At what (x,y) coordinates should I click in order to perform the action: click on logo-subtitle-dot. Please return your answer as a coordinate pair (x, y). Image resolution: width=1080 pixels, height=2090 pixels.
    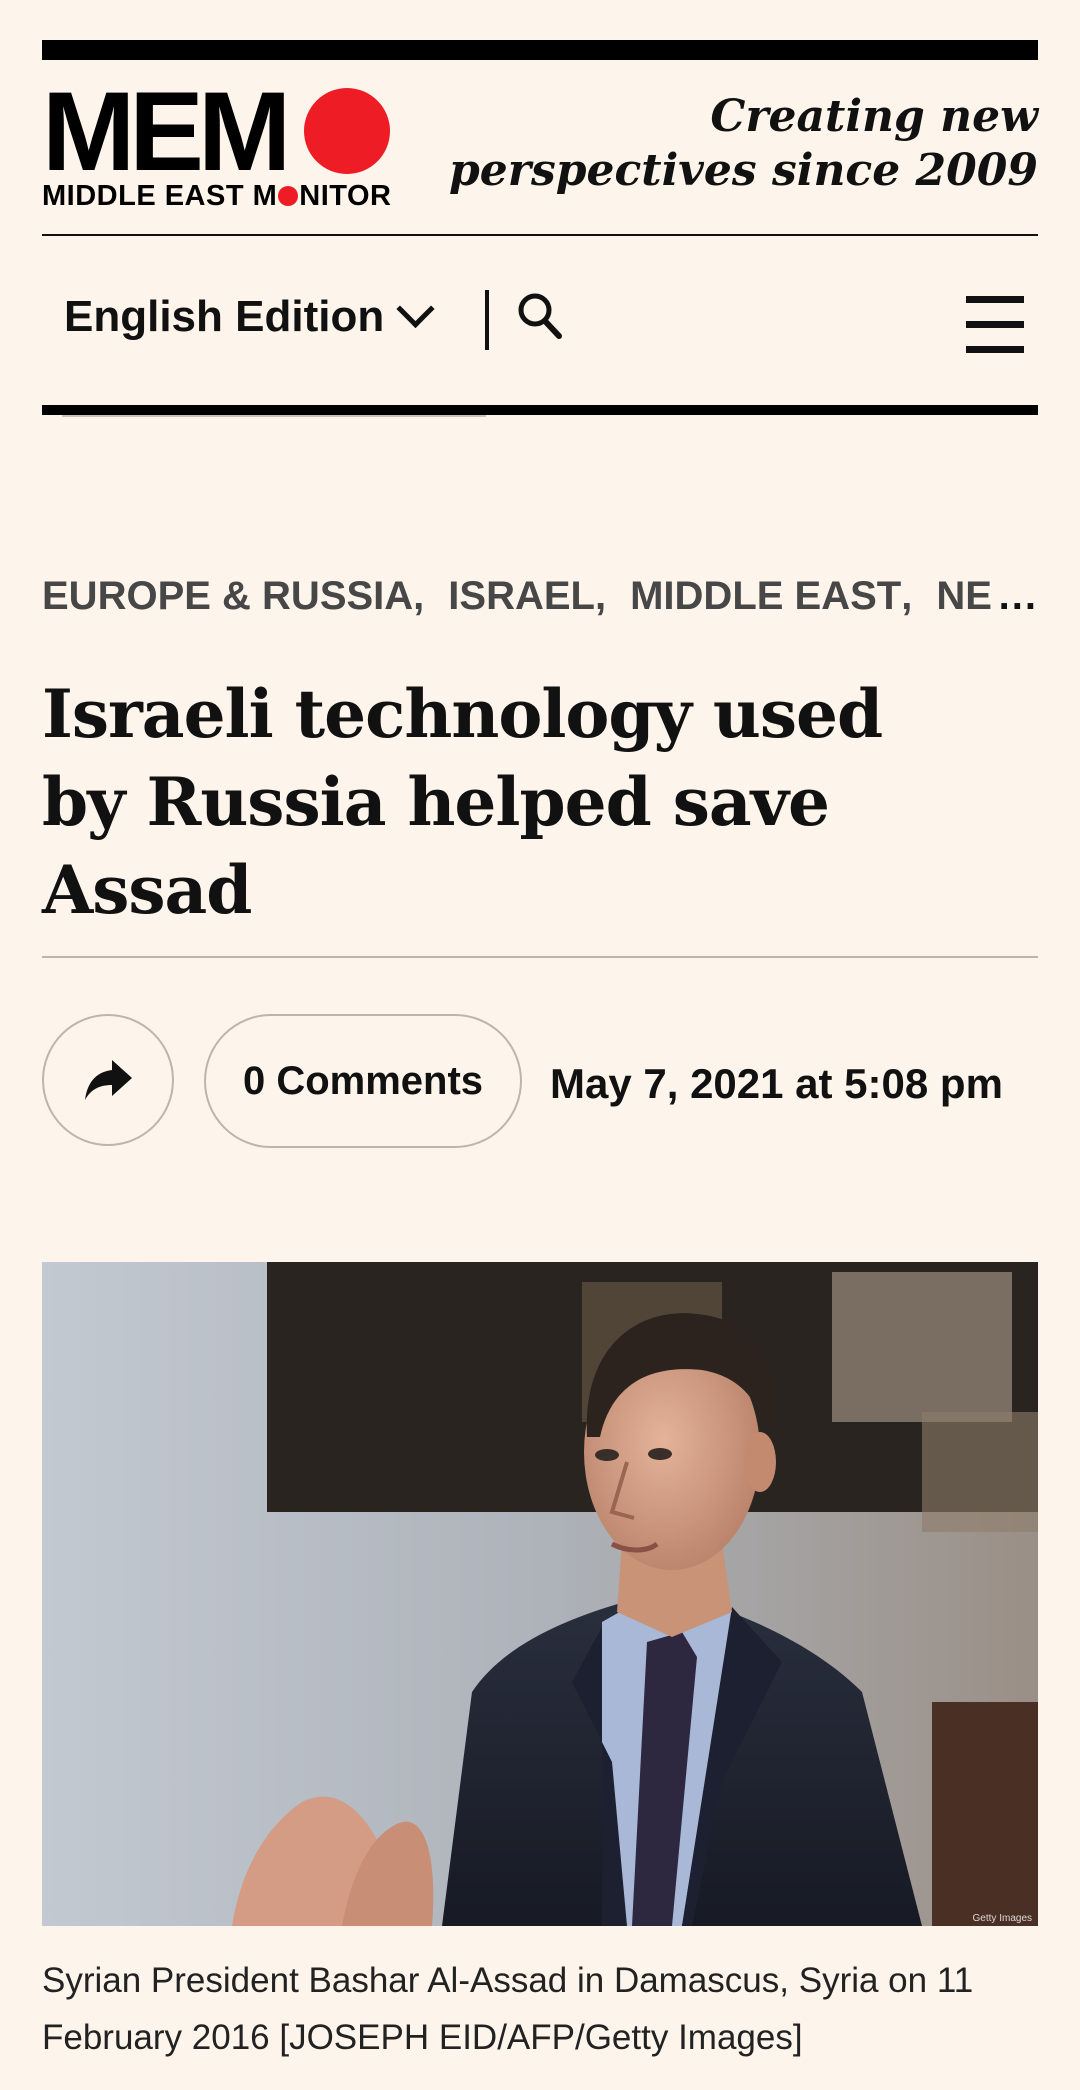
    Looking at the image, I should click on (288, 196).